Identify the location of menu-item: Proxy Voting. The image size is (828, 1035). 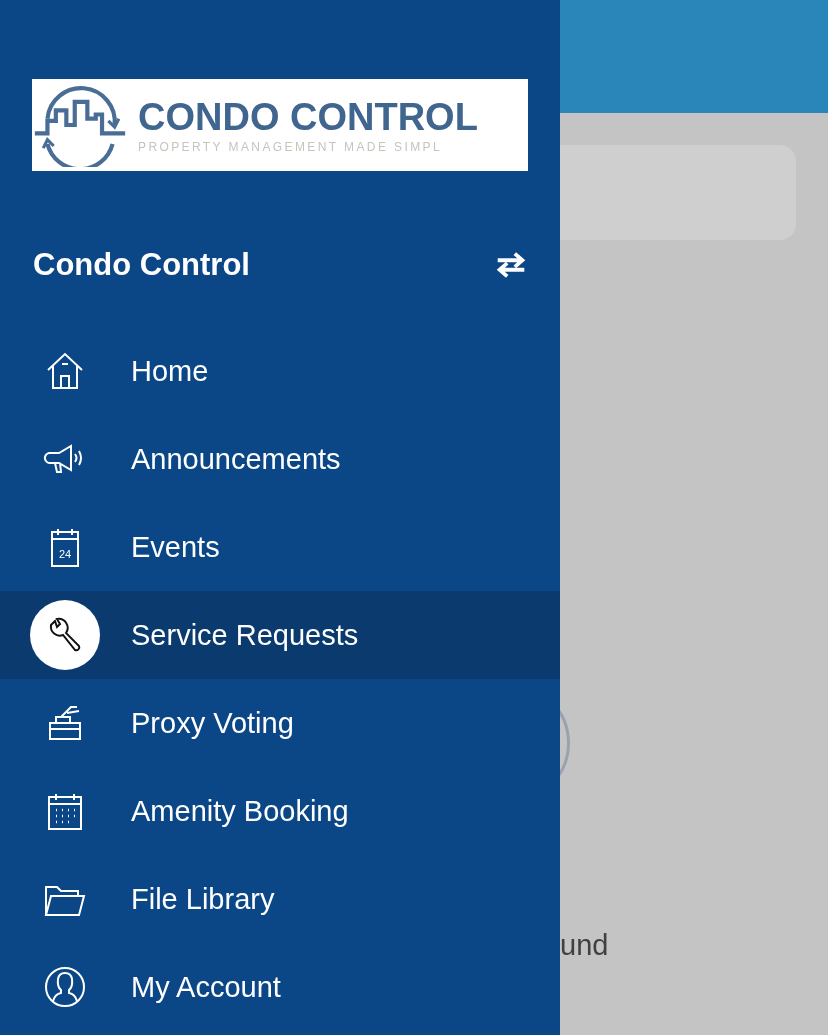
(280, 723).